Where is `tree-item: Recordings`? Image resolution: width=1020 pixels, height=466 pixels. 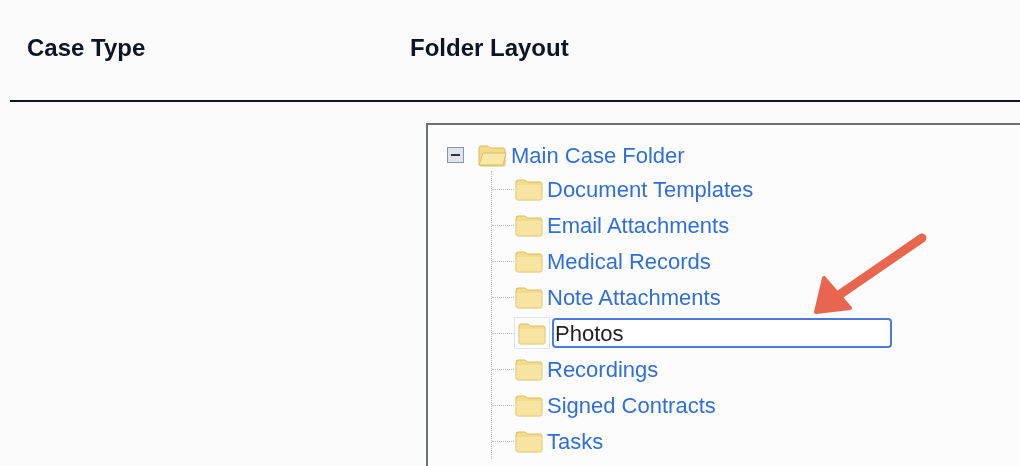 tree-item: Recordings is located at coordinates (603, 369).